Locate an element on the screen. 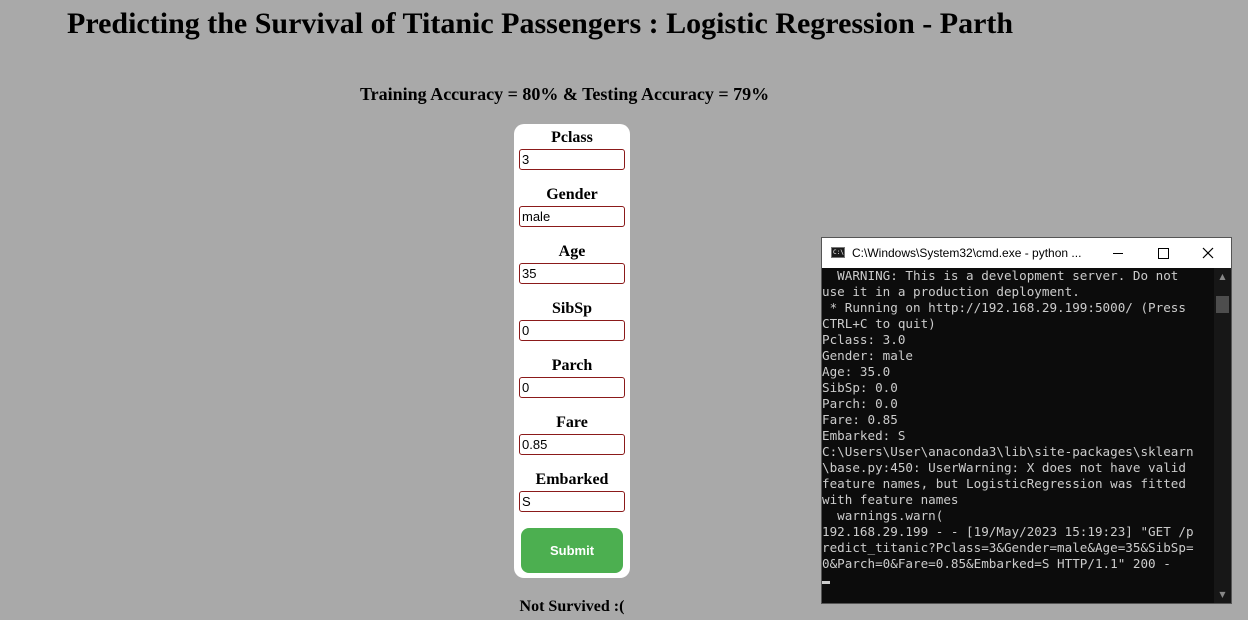  sibsp-input is located at coordinates (572, 330).